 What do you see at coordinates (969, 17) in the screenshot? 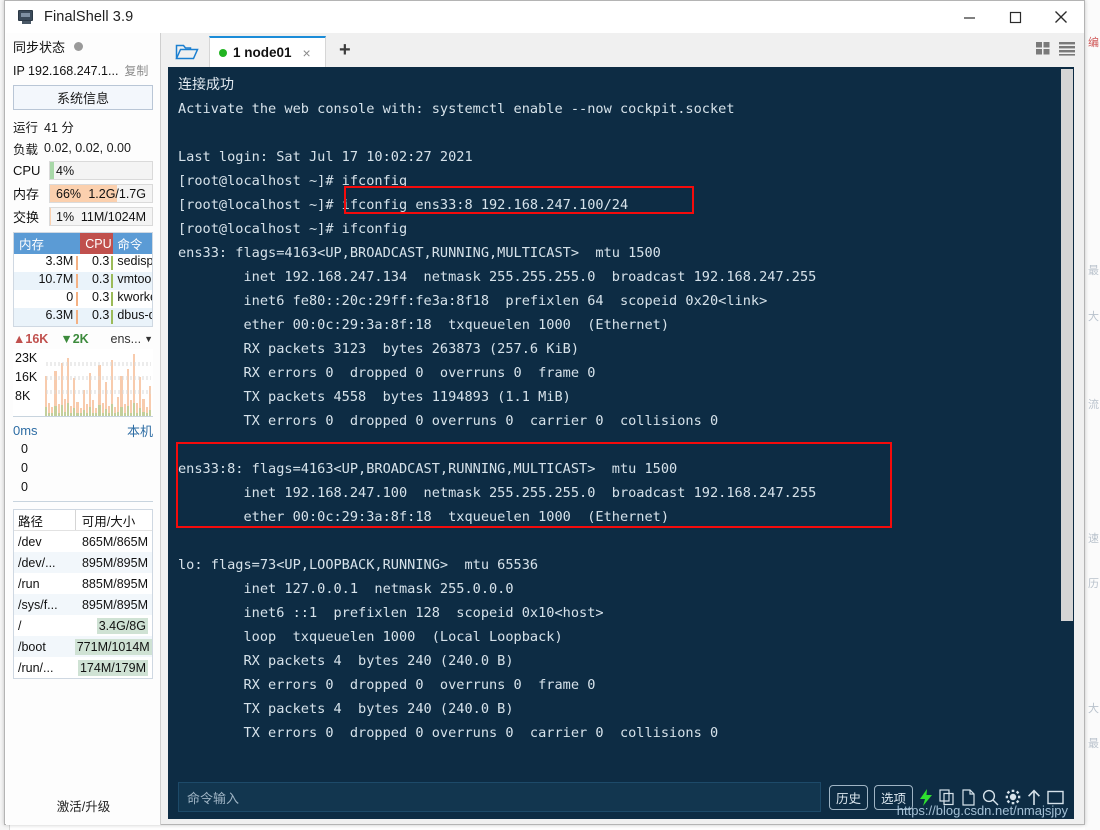
I see `minimize-button` at bounding box center [969, 17].